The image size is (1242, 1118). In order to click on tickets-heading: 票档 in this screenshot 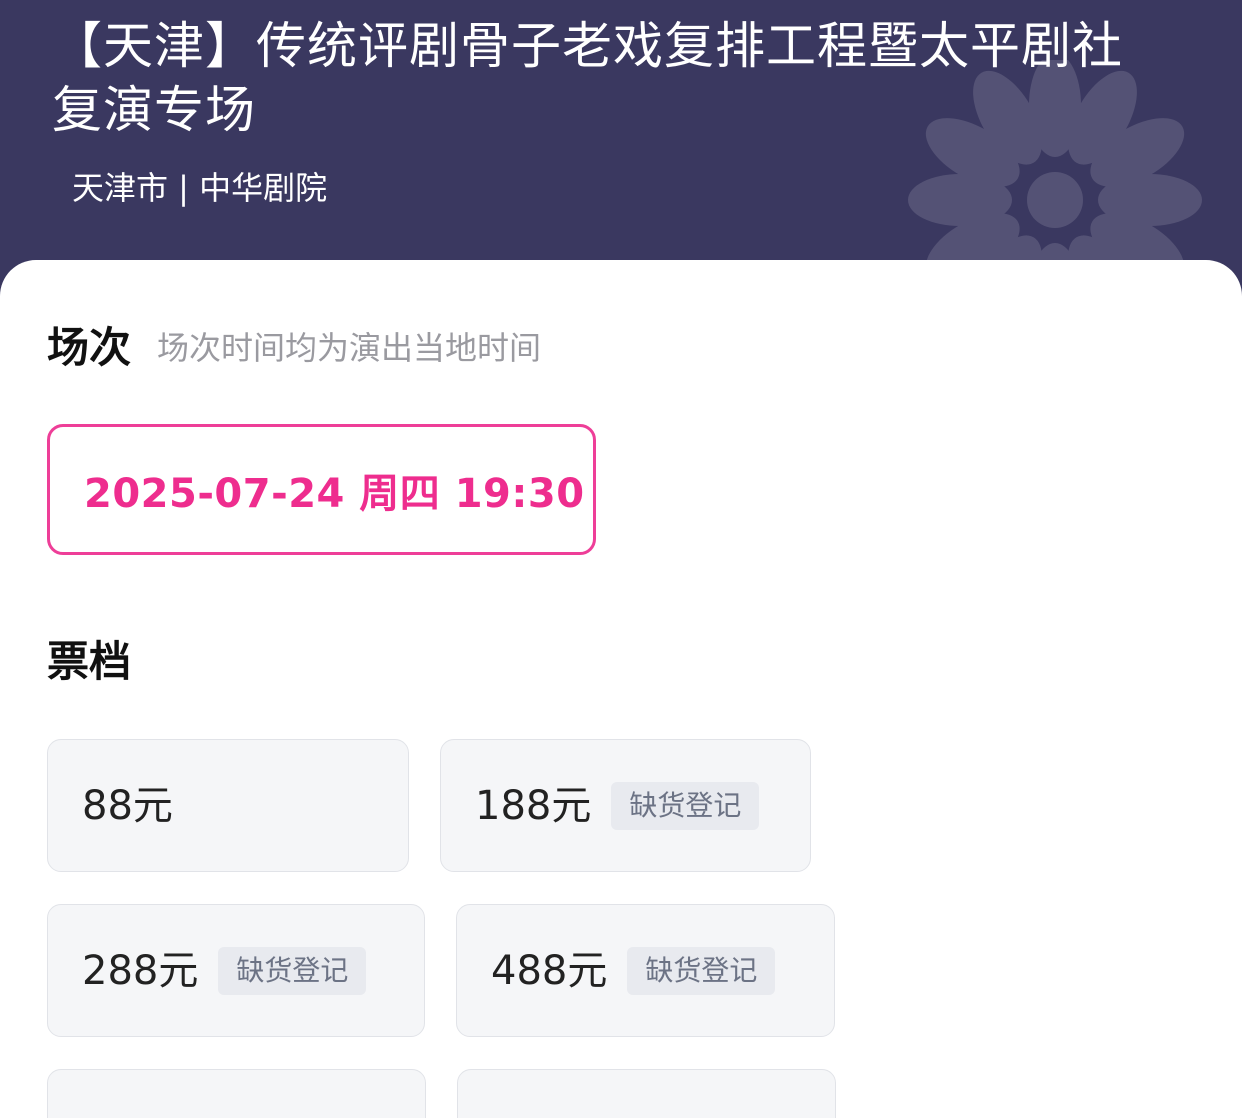, I will do `click(89, 661)`.